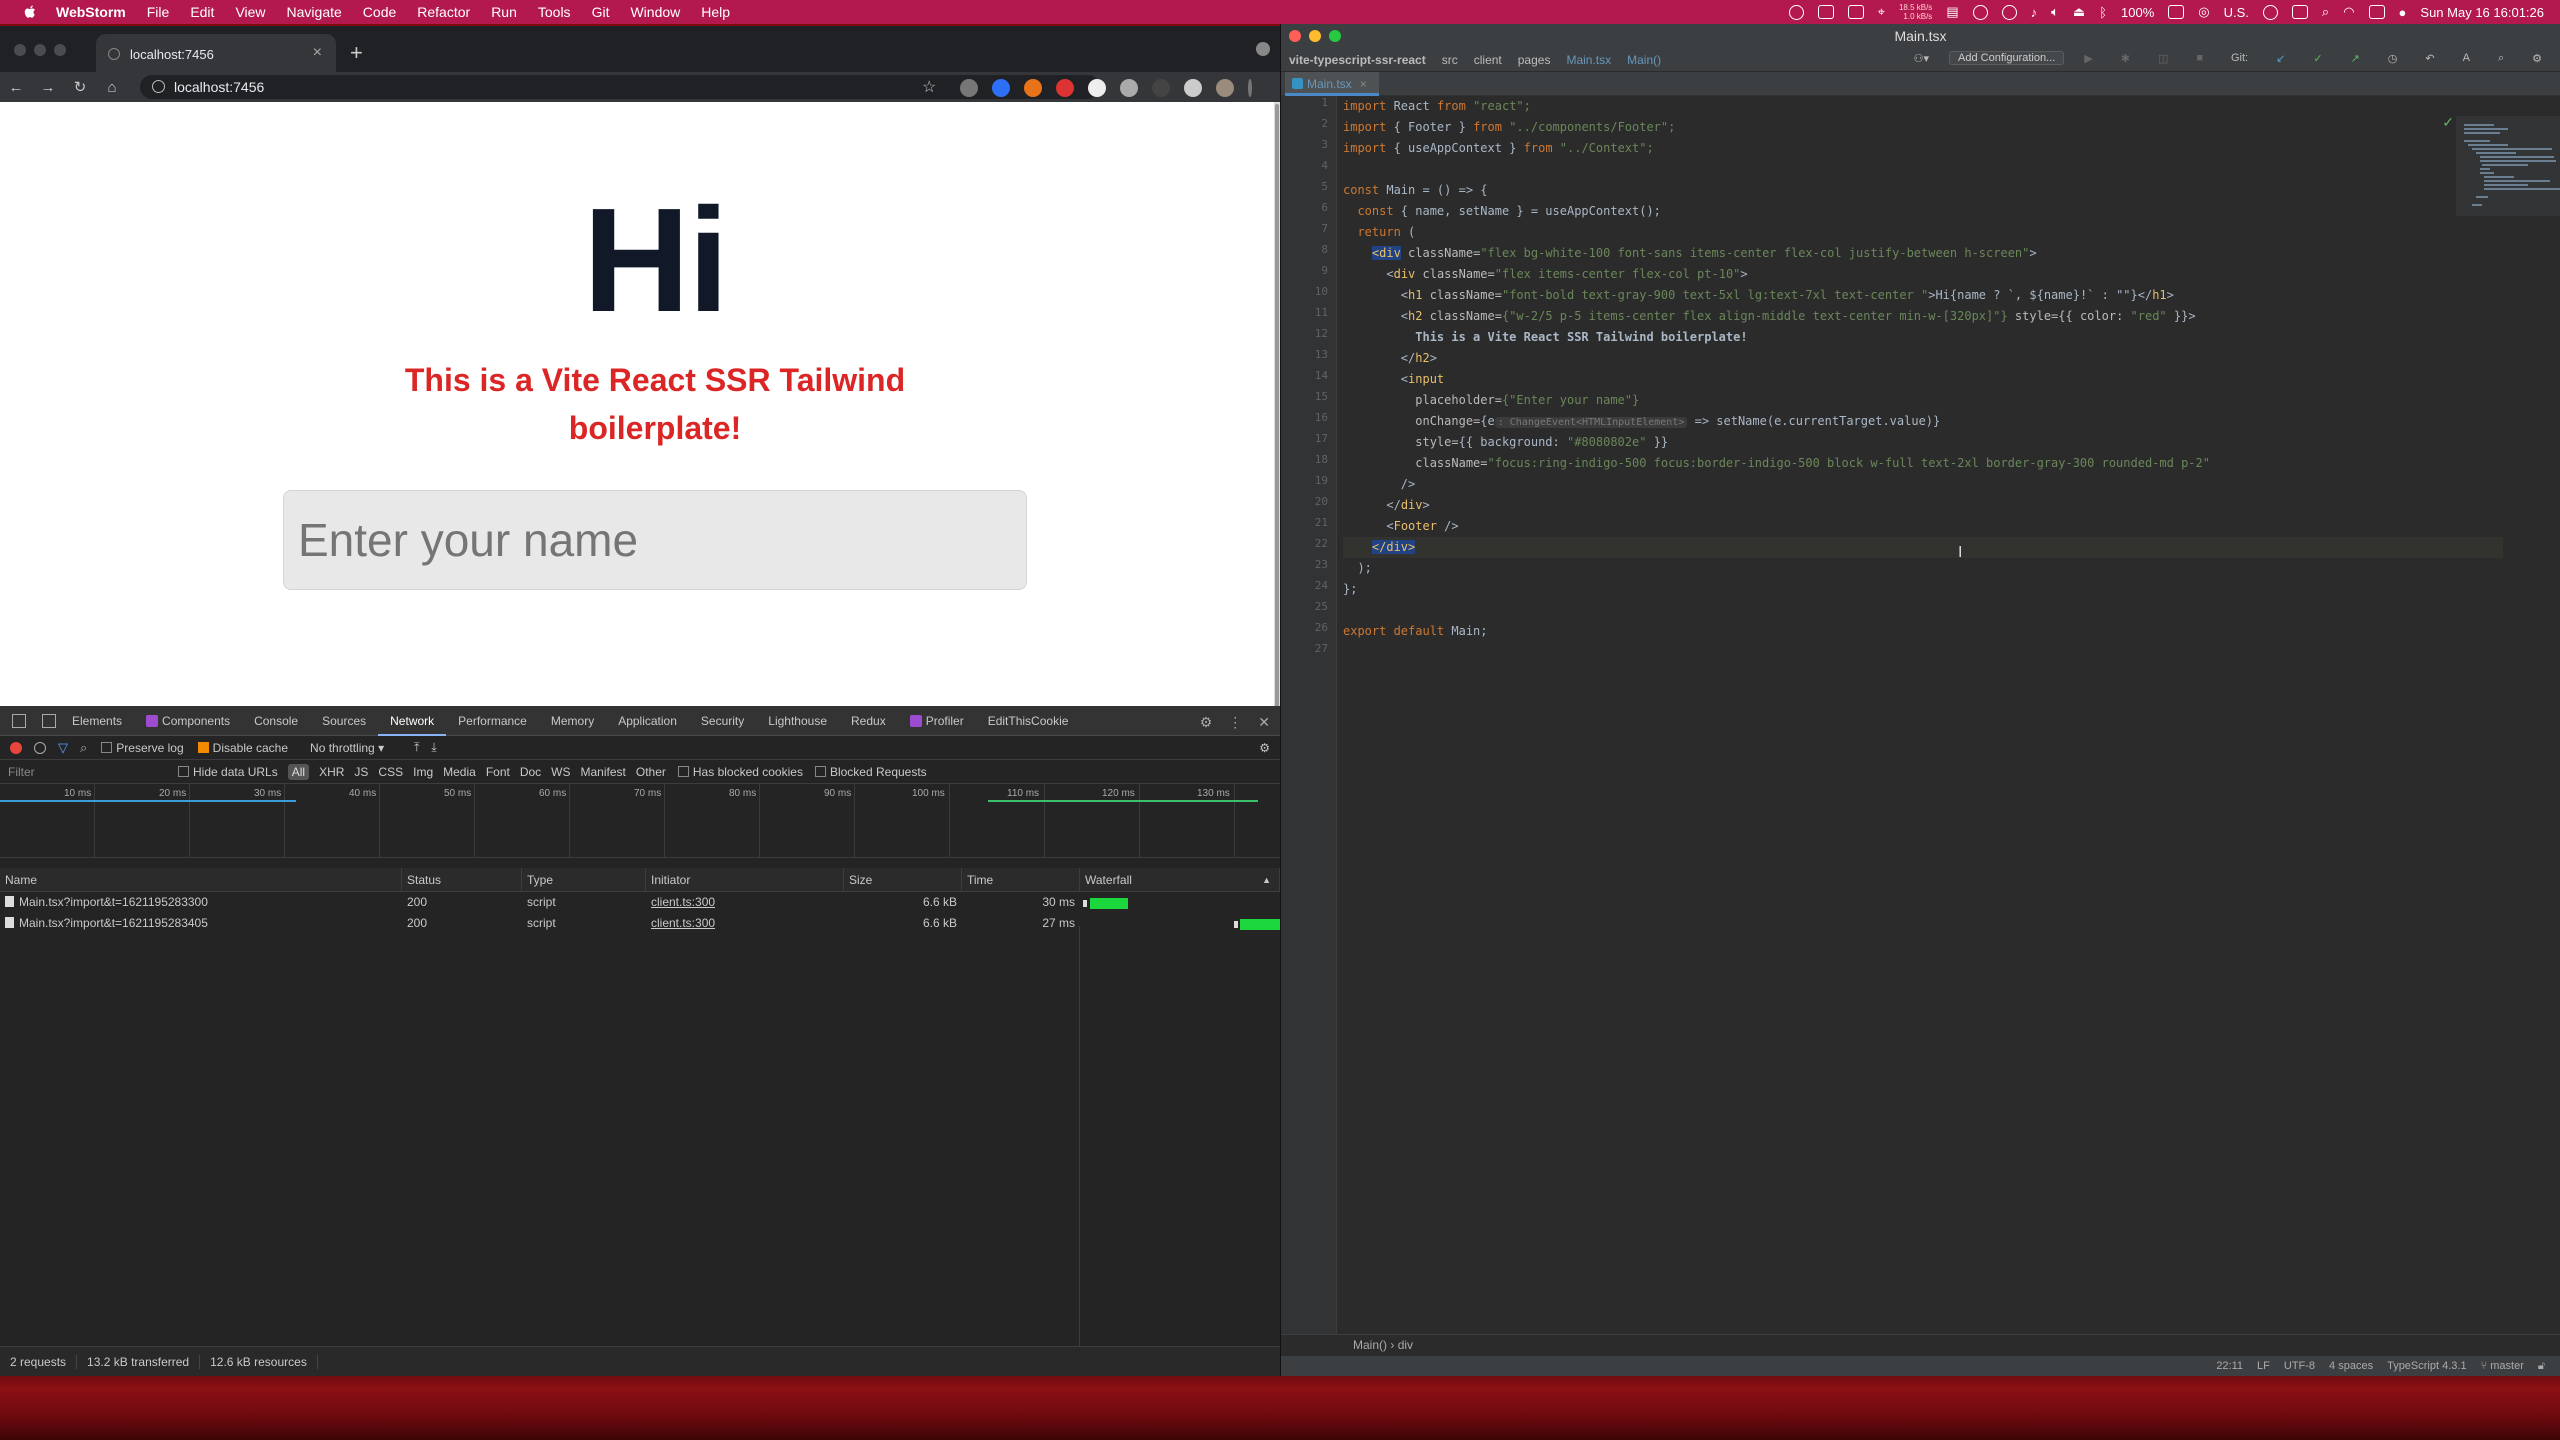 The image size is (2560, 1440). I want to click on ide-search-icon: ⌕, so click(2501, 58).